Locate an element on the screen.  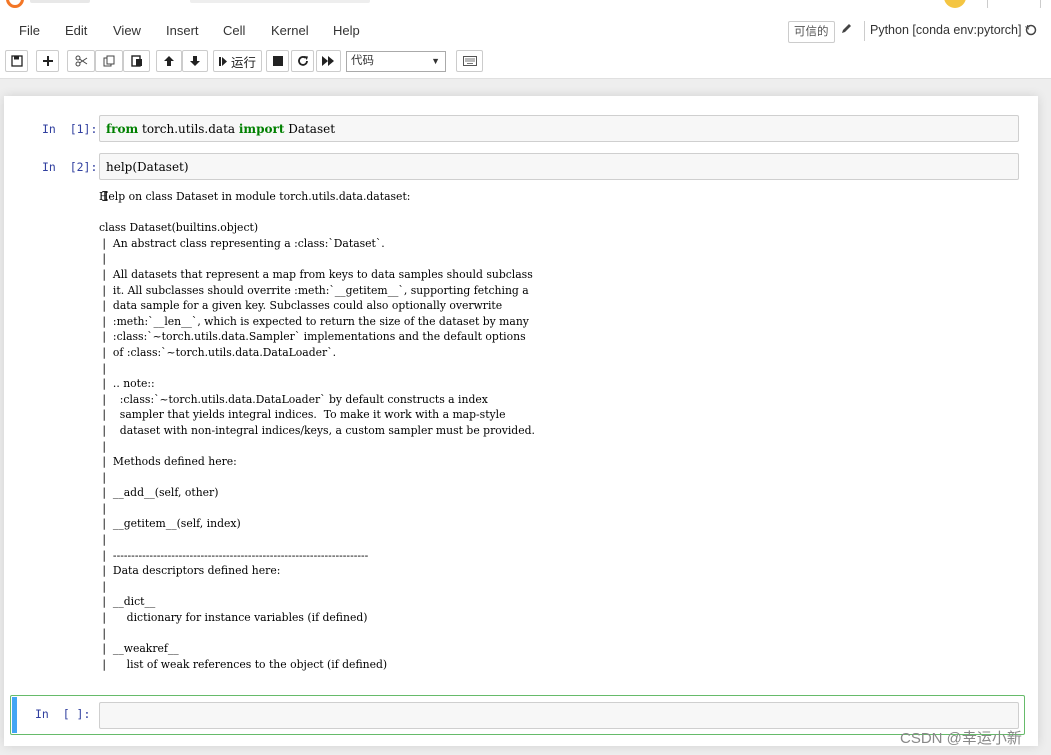
restart-icon is located at coordinates (303, 61).